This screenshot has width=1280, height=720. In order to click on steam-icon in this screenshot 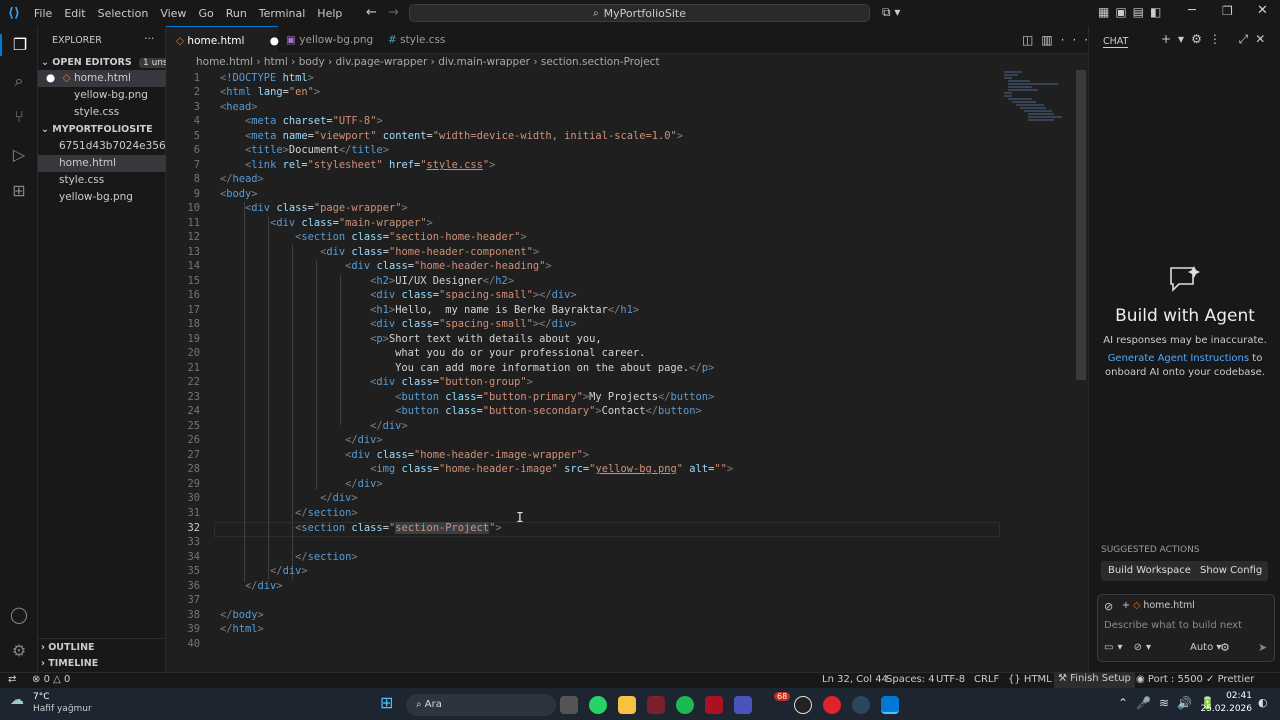, I will do `click(861, 705)`.